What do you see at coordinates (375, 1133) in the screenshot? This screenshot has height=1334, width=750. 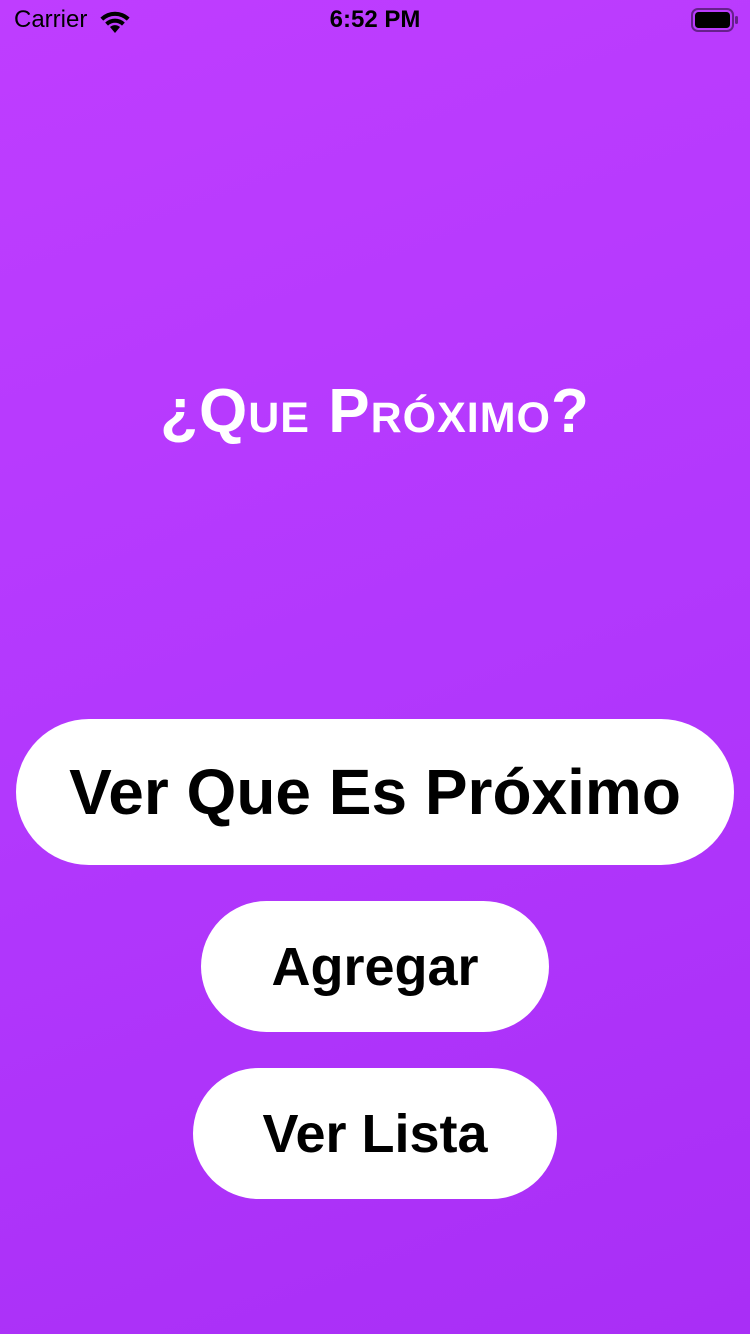 I see `see-list-button: Ver Lista` at bounding box center [375, 1133].